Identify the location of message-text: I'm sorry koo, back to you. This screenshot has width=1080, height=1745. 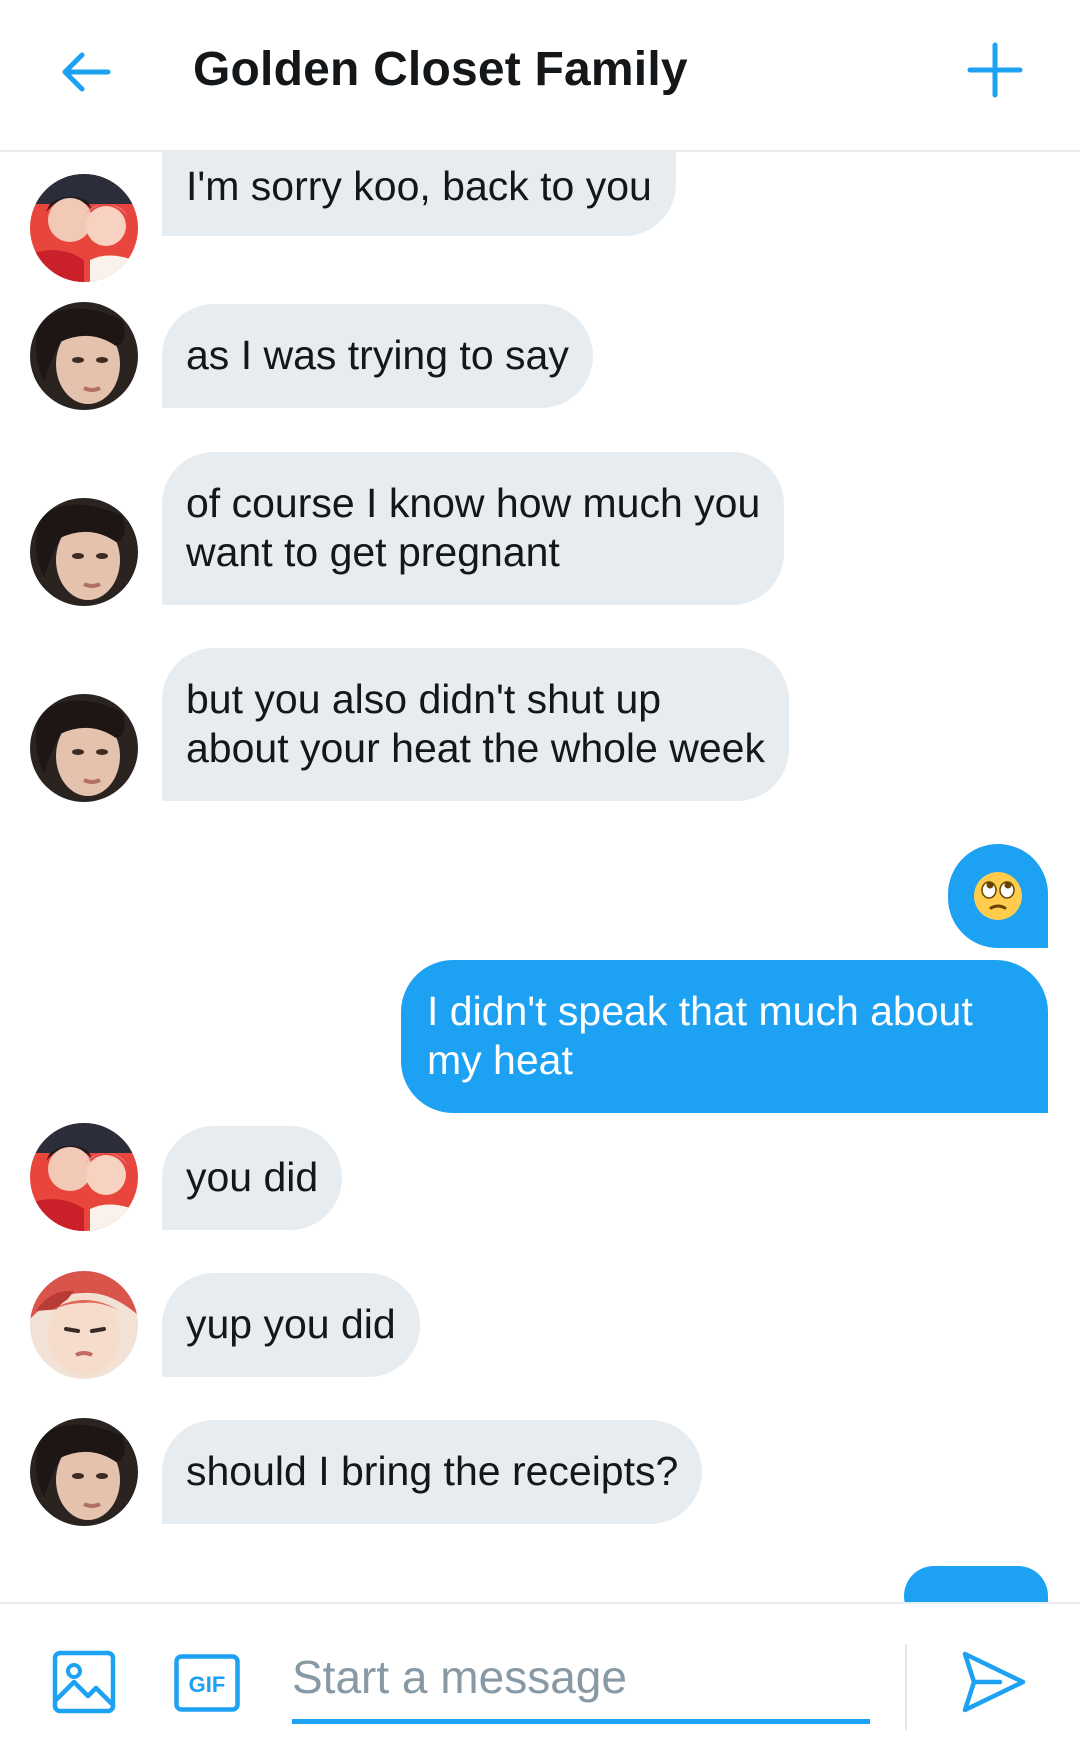
(419, 186).